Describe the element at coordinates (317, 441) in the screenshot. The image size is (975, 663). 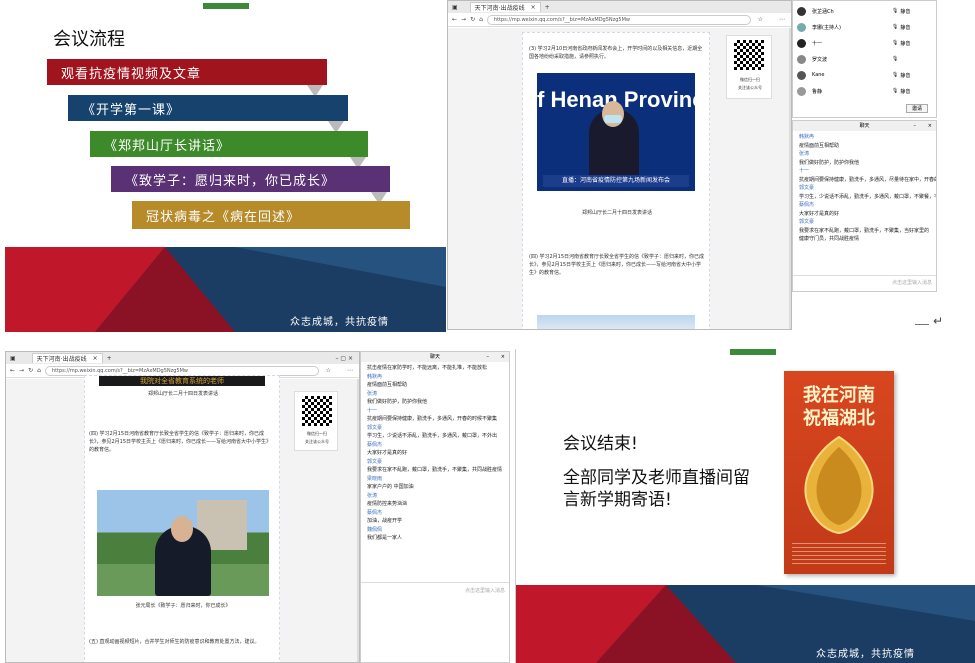
I see `qr-caption-2: 关注该公众号` at that location.